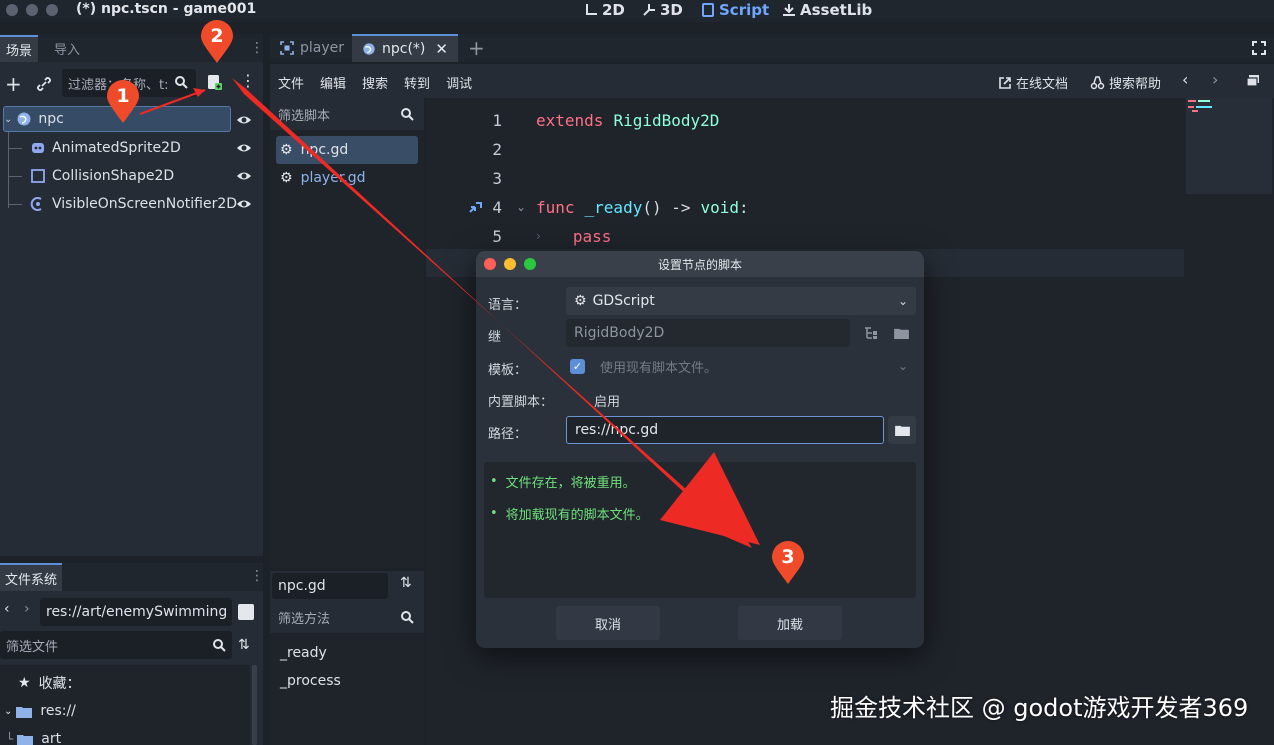 Image resolution: width=1274 pixels, height=745 pixels. What do you see at coordinates (788, 557) in the screenshot?
I see `badge-number: 3` at bounding box center [788, 557].